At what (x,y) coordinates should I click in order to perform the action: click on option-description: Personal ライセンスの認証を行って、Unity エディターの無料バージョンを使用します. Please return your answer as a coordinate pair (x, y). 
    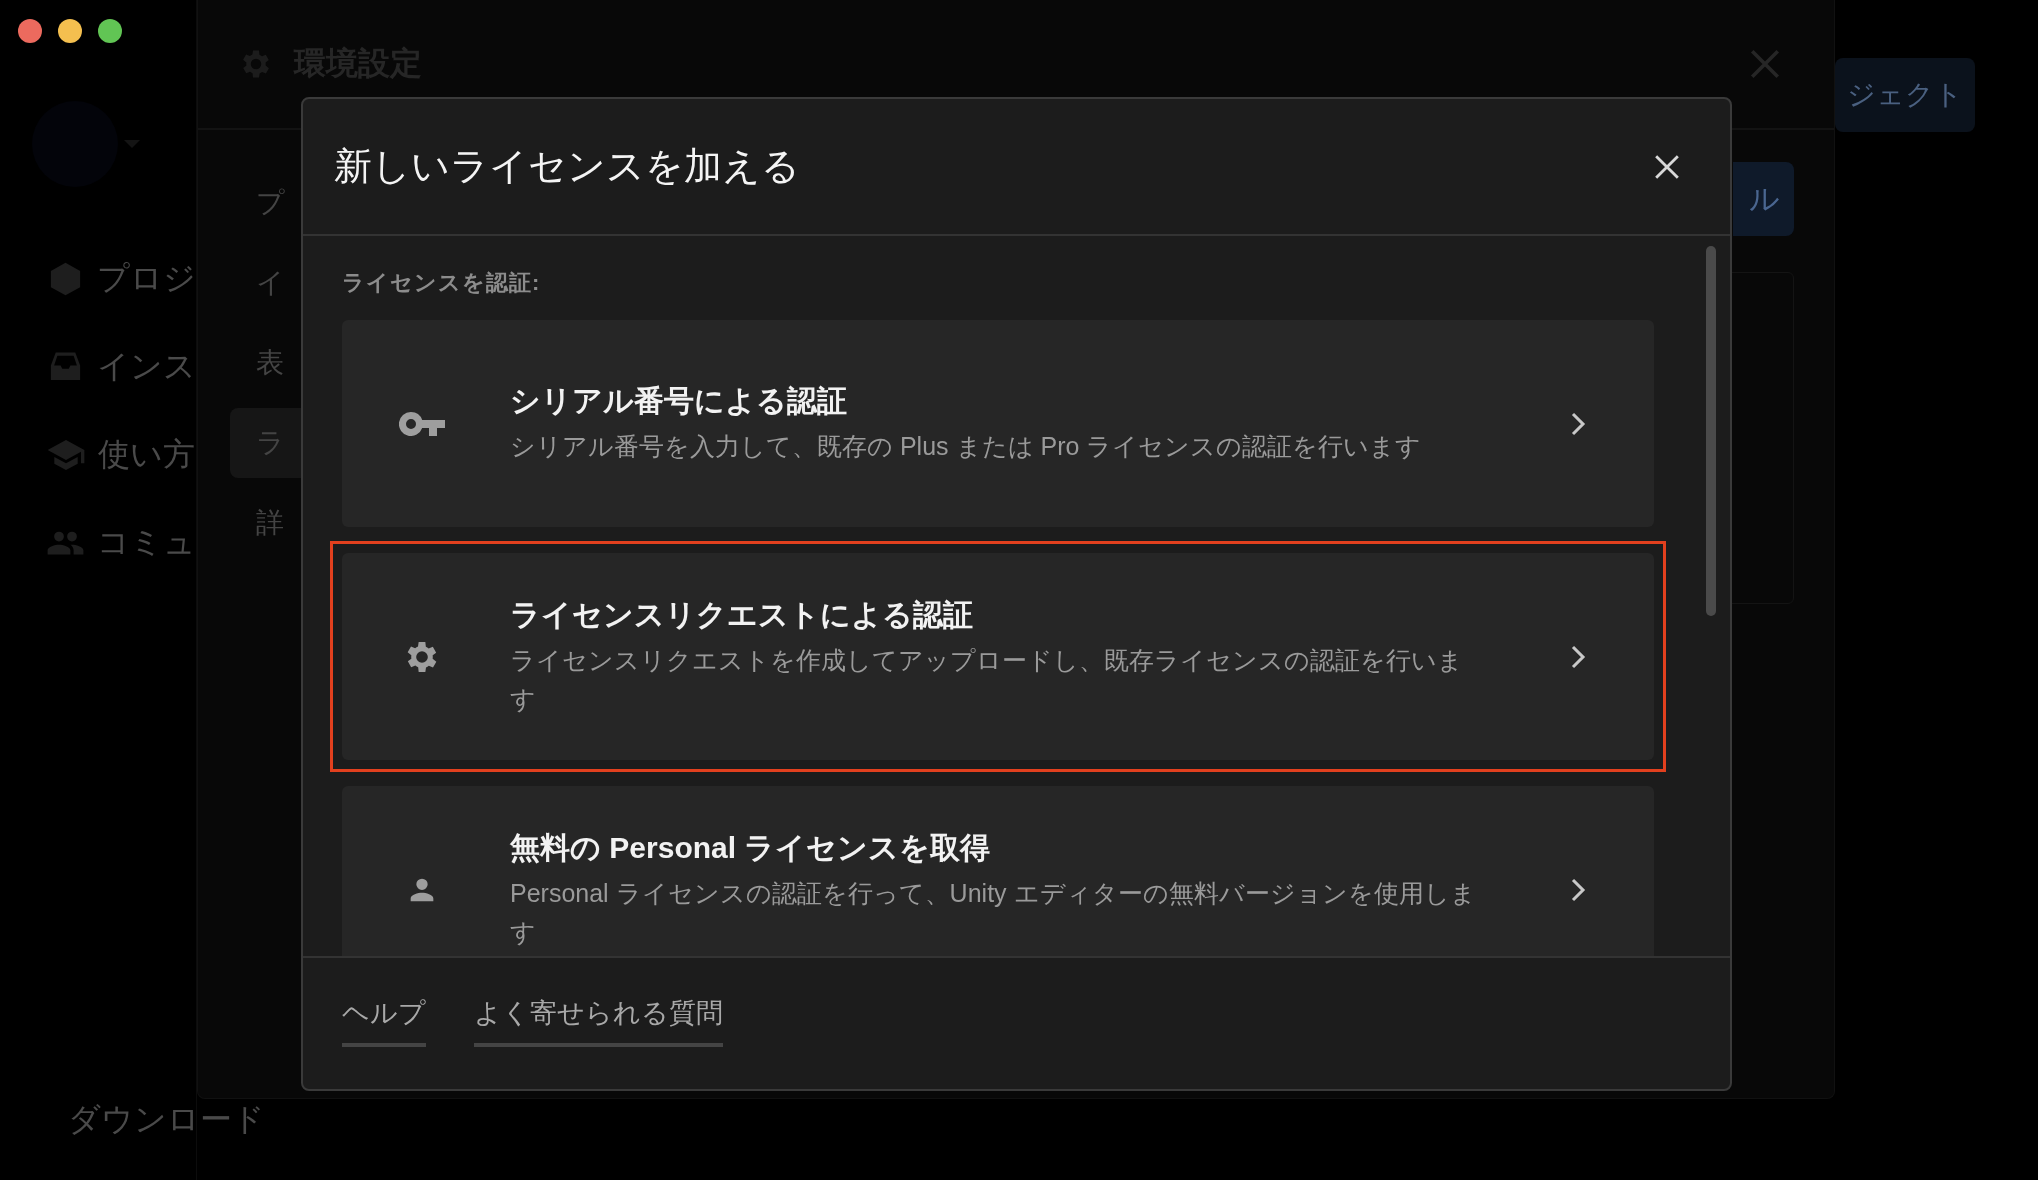
    Looking at the image, I should click on (993, 912).